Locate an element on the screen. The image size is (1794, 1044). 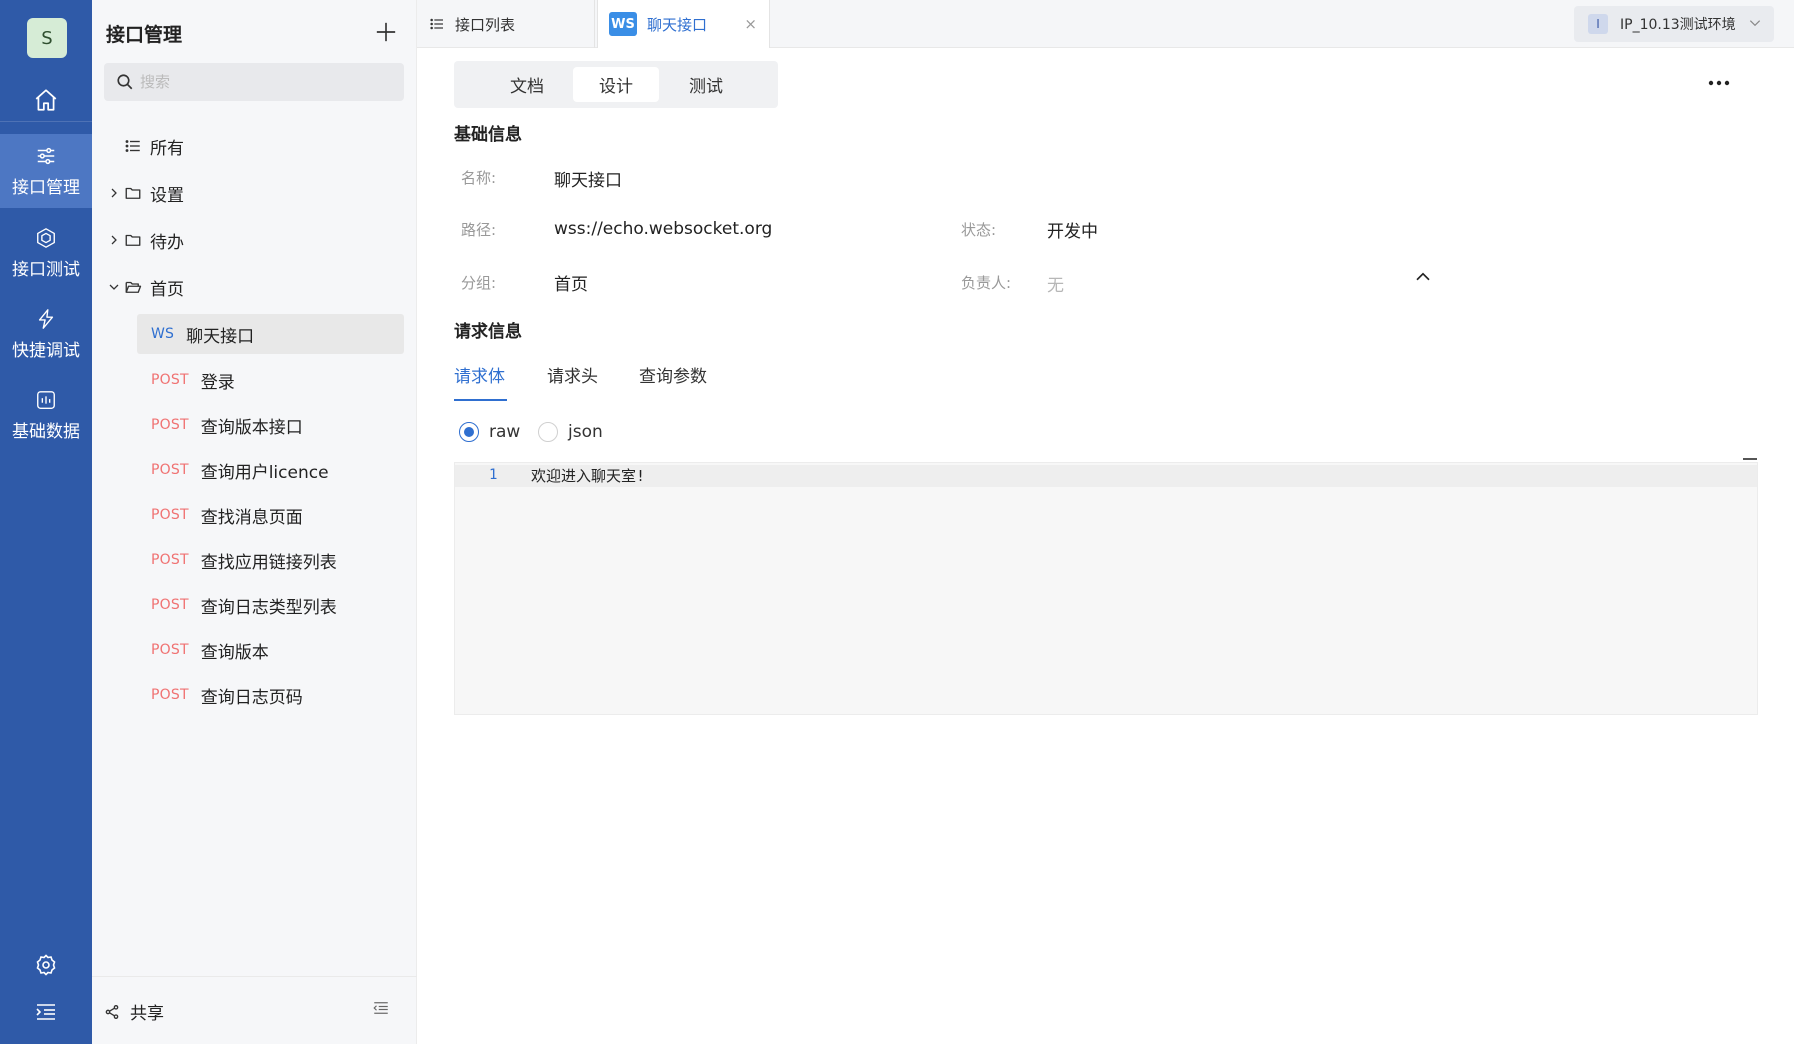
owner-label: 负责人: is located at coordinates (986, 283).